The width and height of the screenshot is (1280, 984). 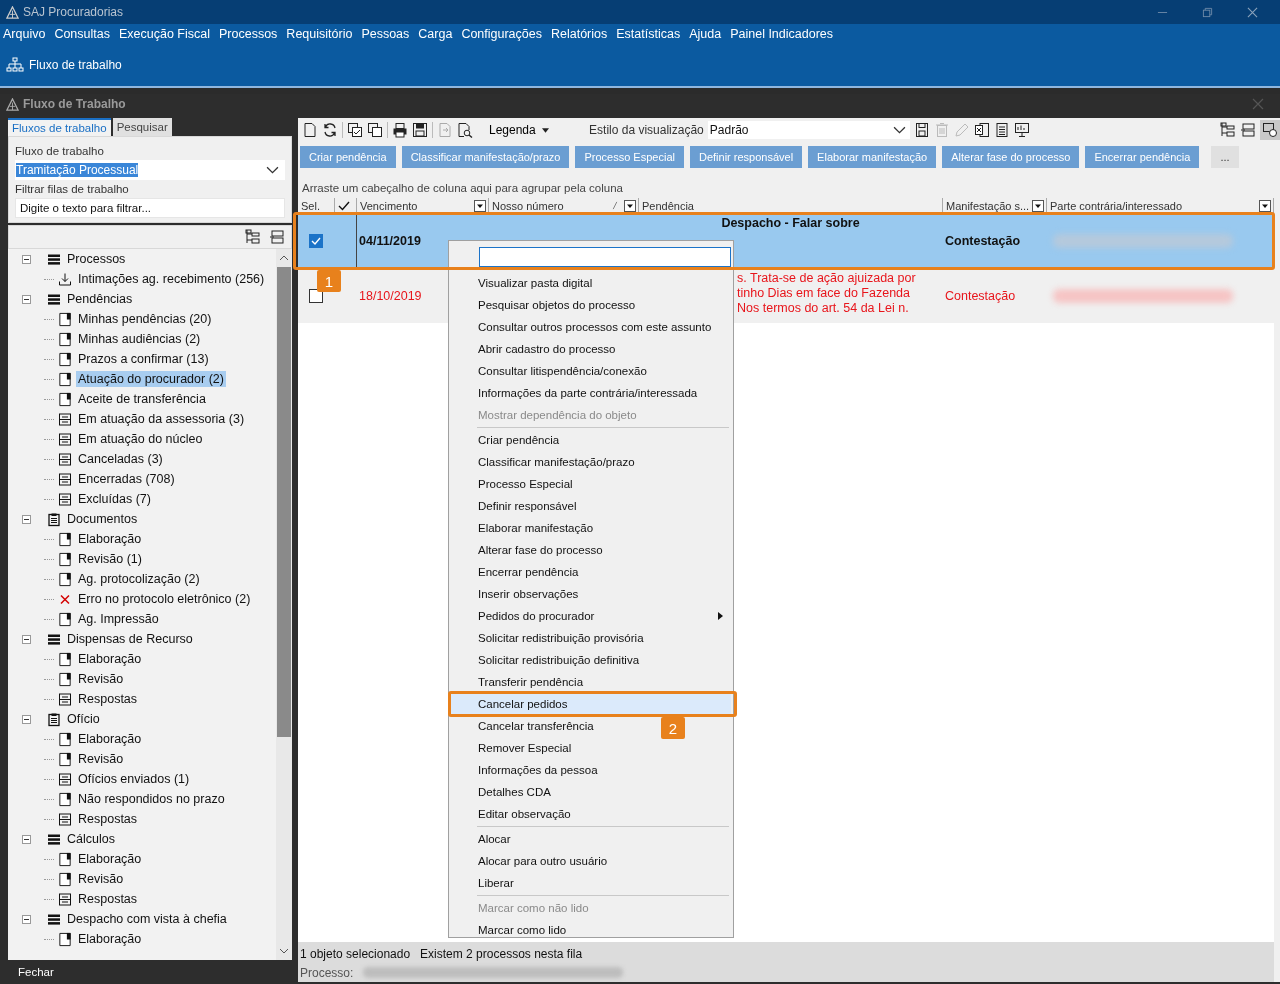 What do you see at coordinates (248, 34) in the screenshot?
I see `menu-item: Processos` at bounding box center [248, 34].